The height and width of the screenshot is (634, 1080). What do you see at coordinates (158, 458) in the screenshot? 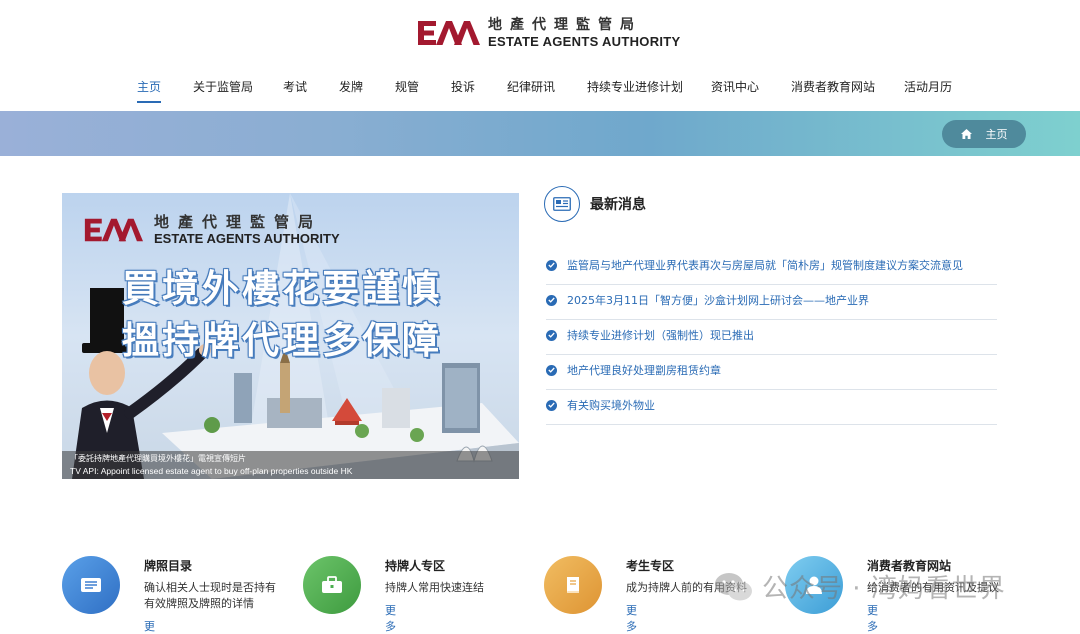
I see `hero-caption-chinese: 「委託持牌地產代理購買境外樓花」電視宣傳短片` at bounding box center [158, 458].